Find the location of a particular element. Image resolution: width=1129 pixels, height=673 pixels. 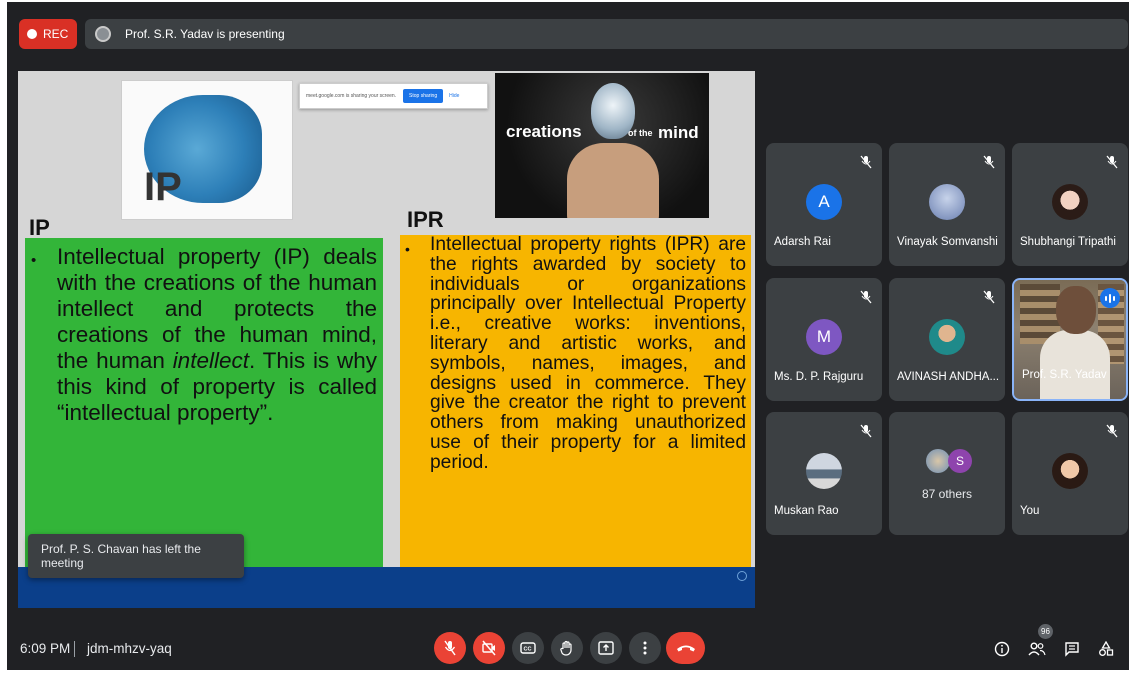

hand-icon is located at coordinates (566, 648).